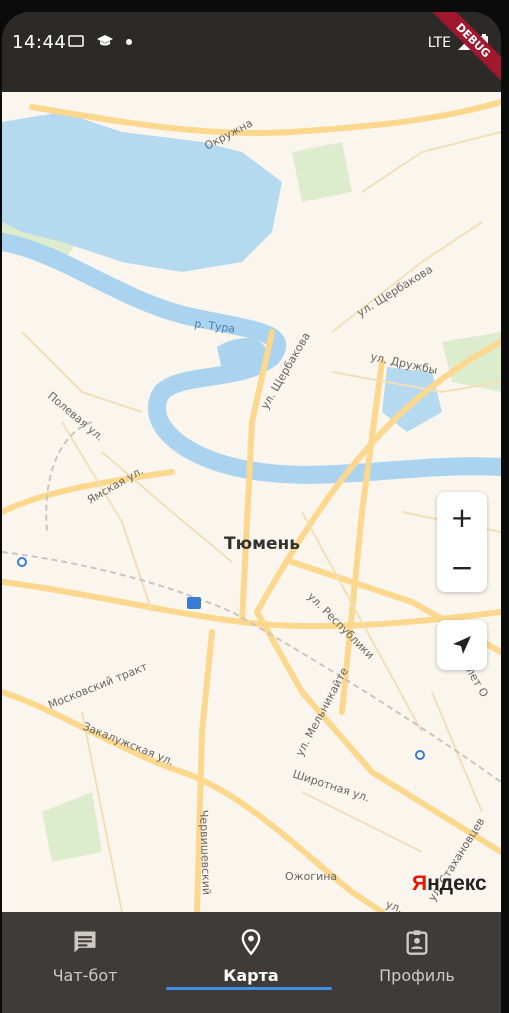  I want to click on zoom-controls: + −, so click(462, 542).